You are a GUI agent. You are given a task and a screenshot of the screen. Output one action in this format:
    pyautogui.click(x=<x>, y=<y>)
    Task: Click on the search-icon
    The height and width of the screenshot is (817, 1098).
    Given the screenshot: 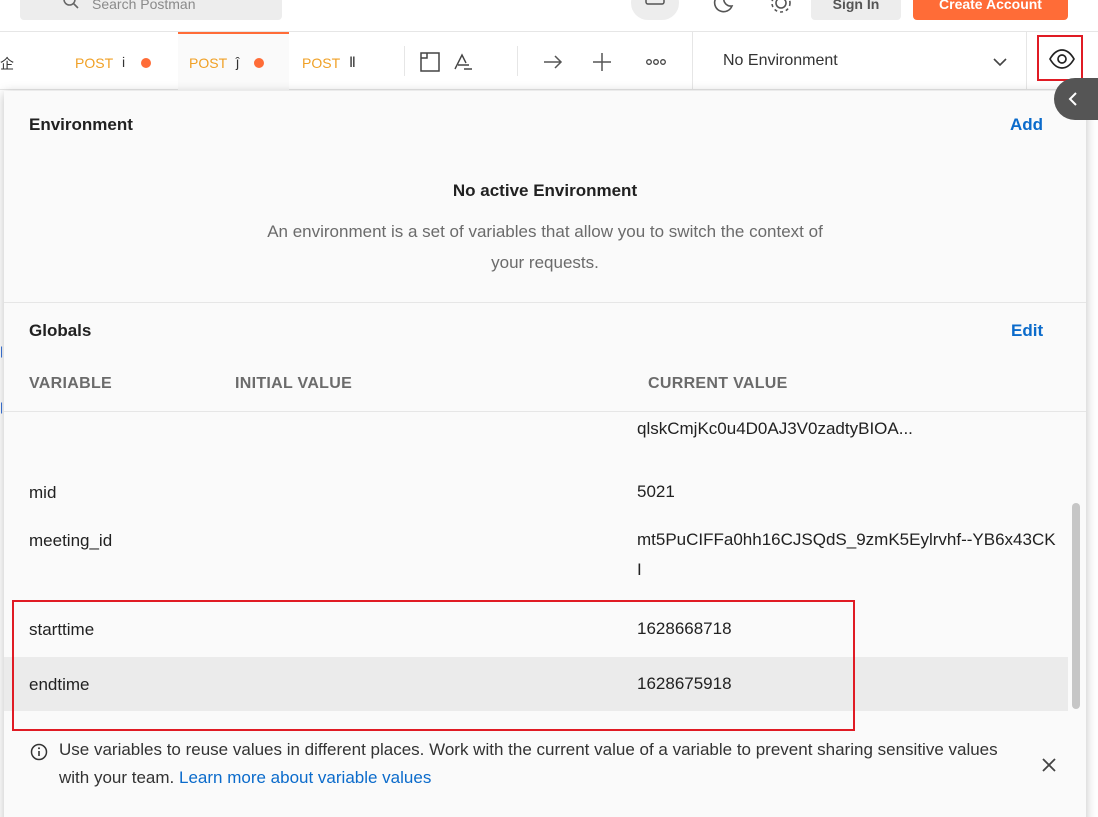 What is the action you would take?
    pyautogui.click(x=71, y=4)
    